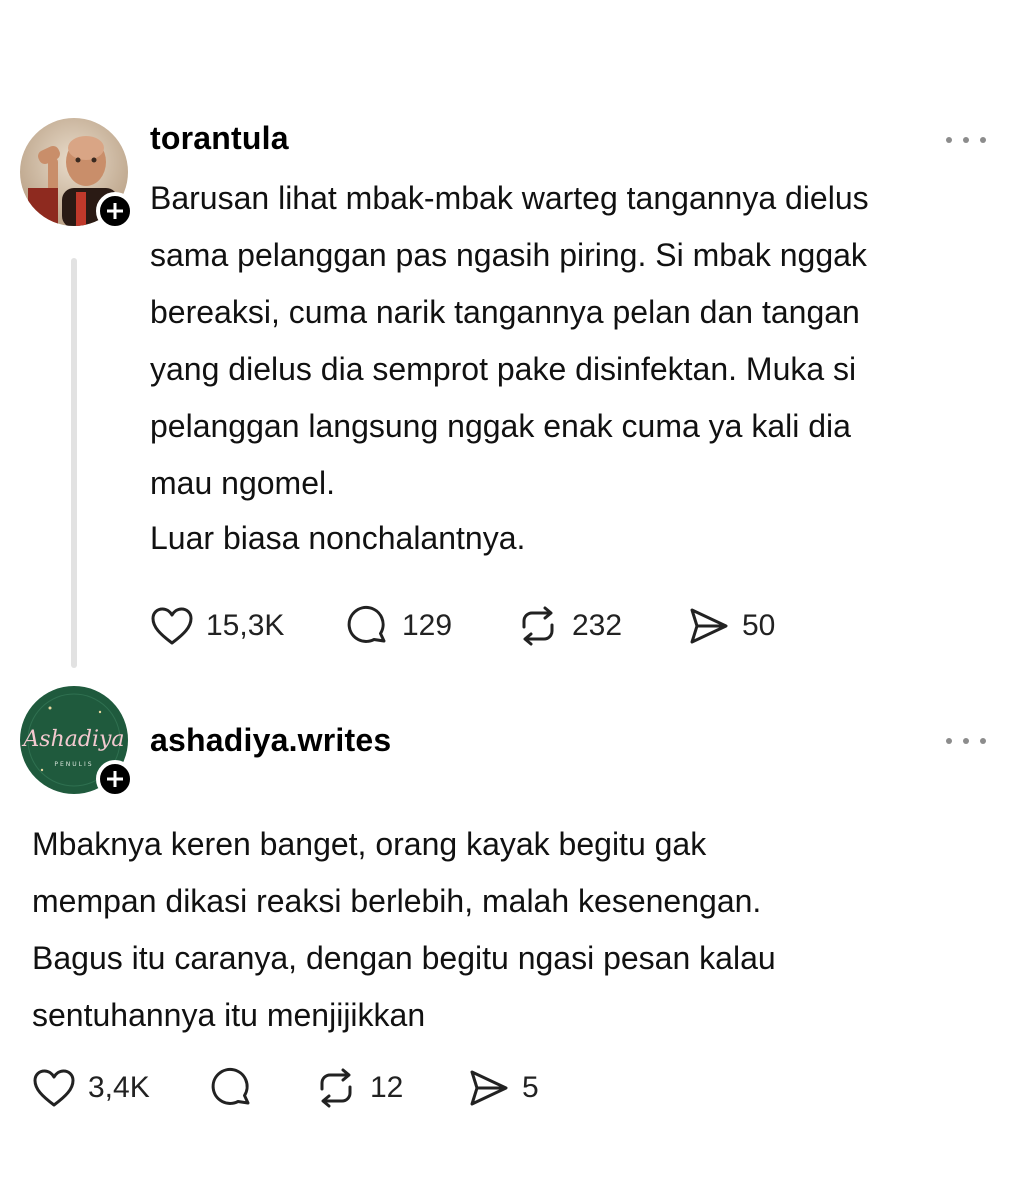 The image size is (1025, 1200). Describe the element at coordinates (597, 625) in the screenshot. I see `repost-count: 232` at that location.